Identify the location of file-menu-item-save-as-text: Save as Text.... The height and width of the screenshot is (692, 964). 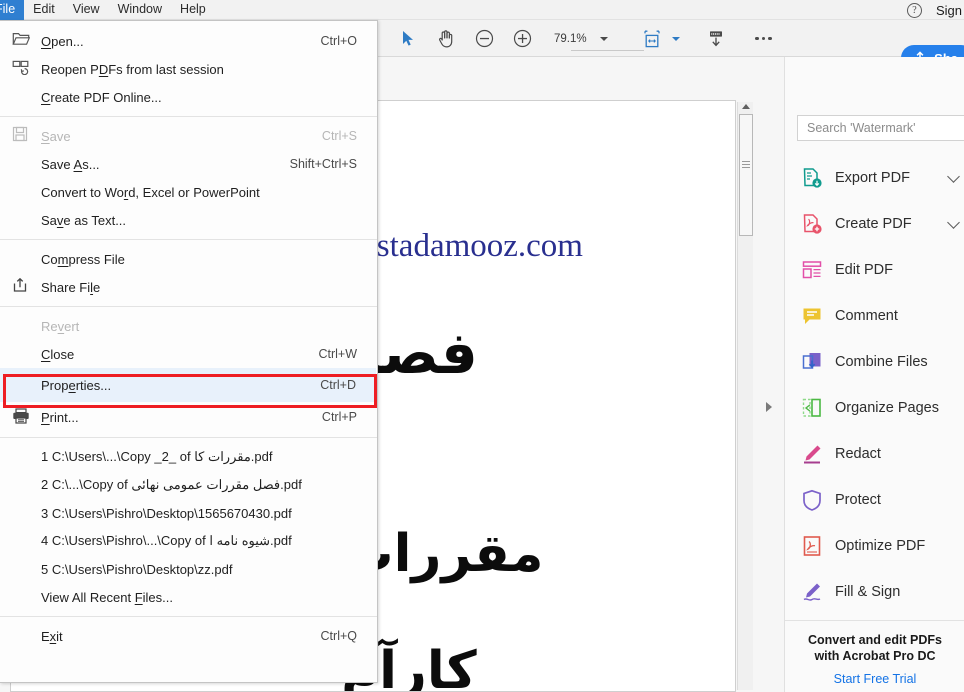
(188, 220).